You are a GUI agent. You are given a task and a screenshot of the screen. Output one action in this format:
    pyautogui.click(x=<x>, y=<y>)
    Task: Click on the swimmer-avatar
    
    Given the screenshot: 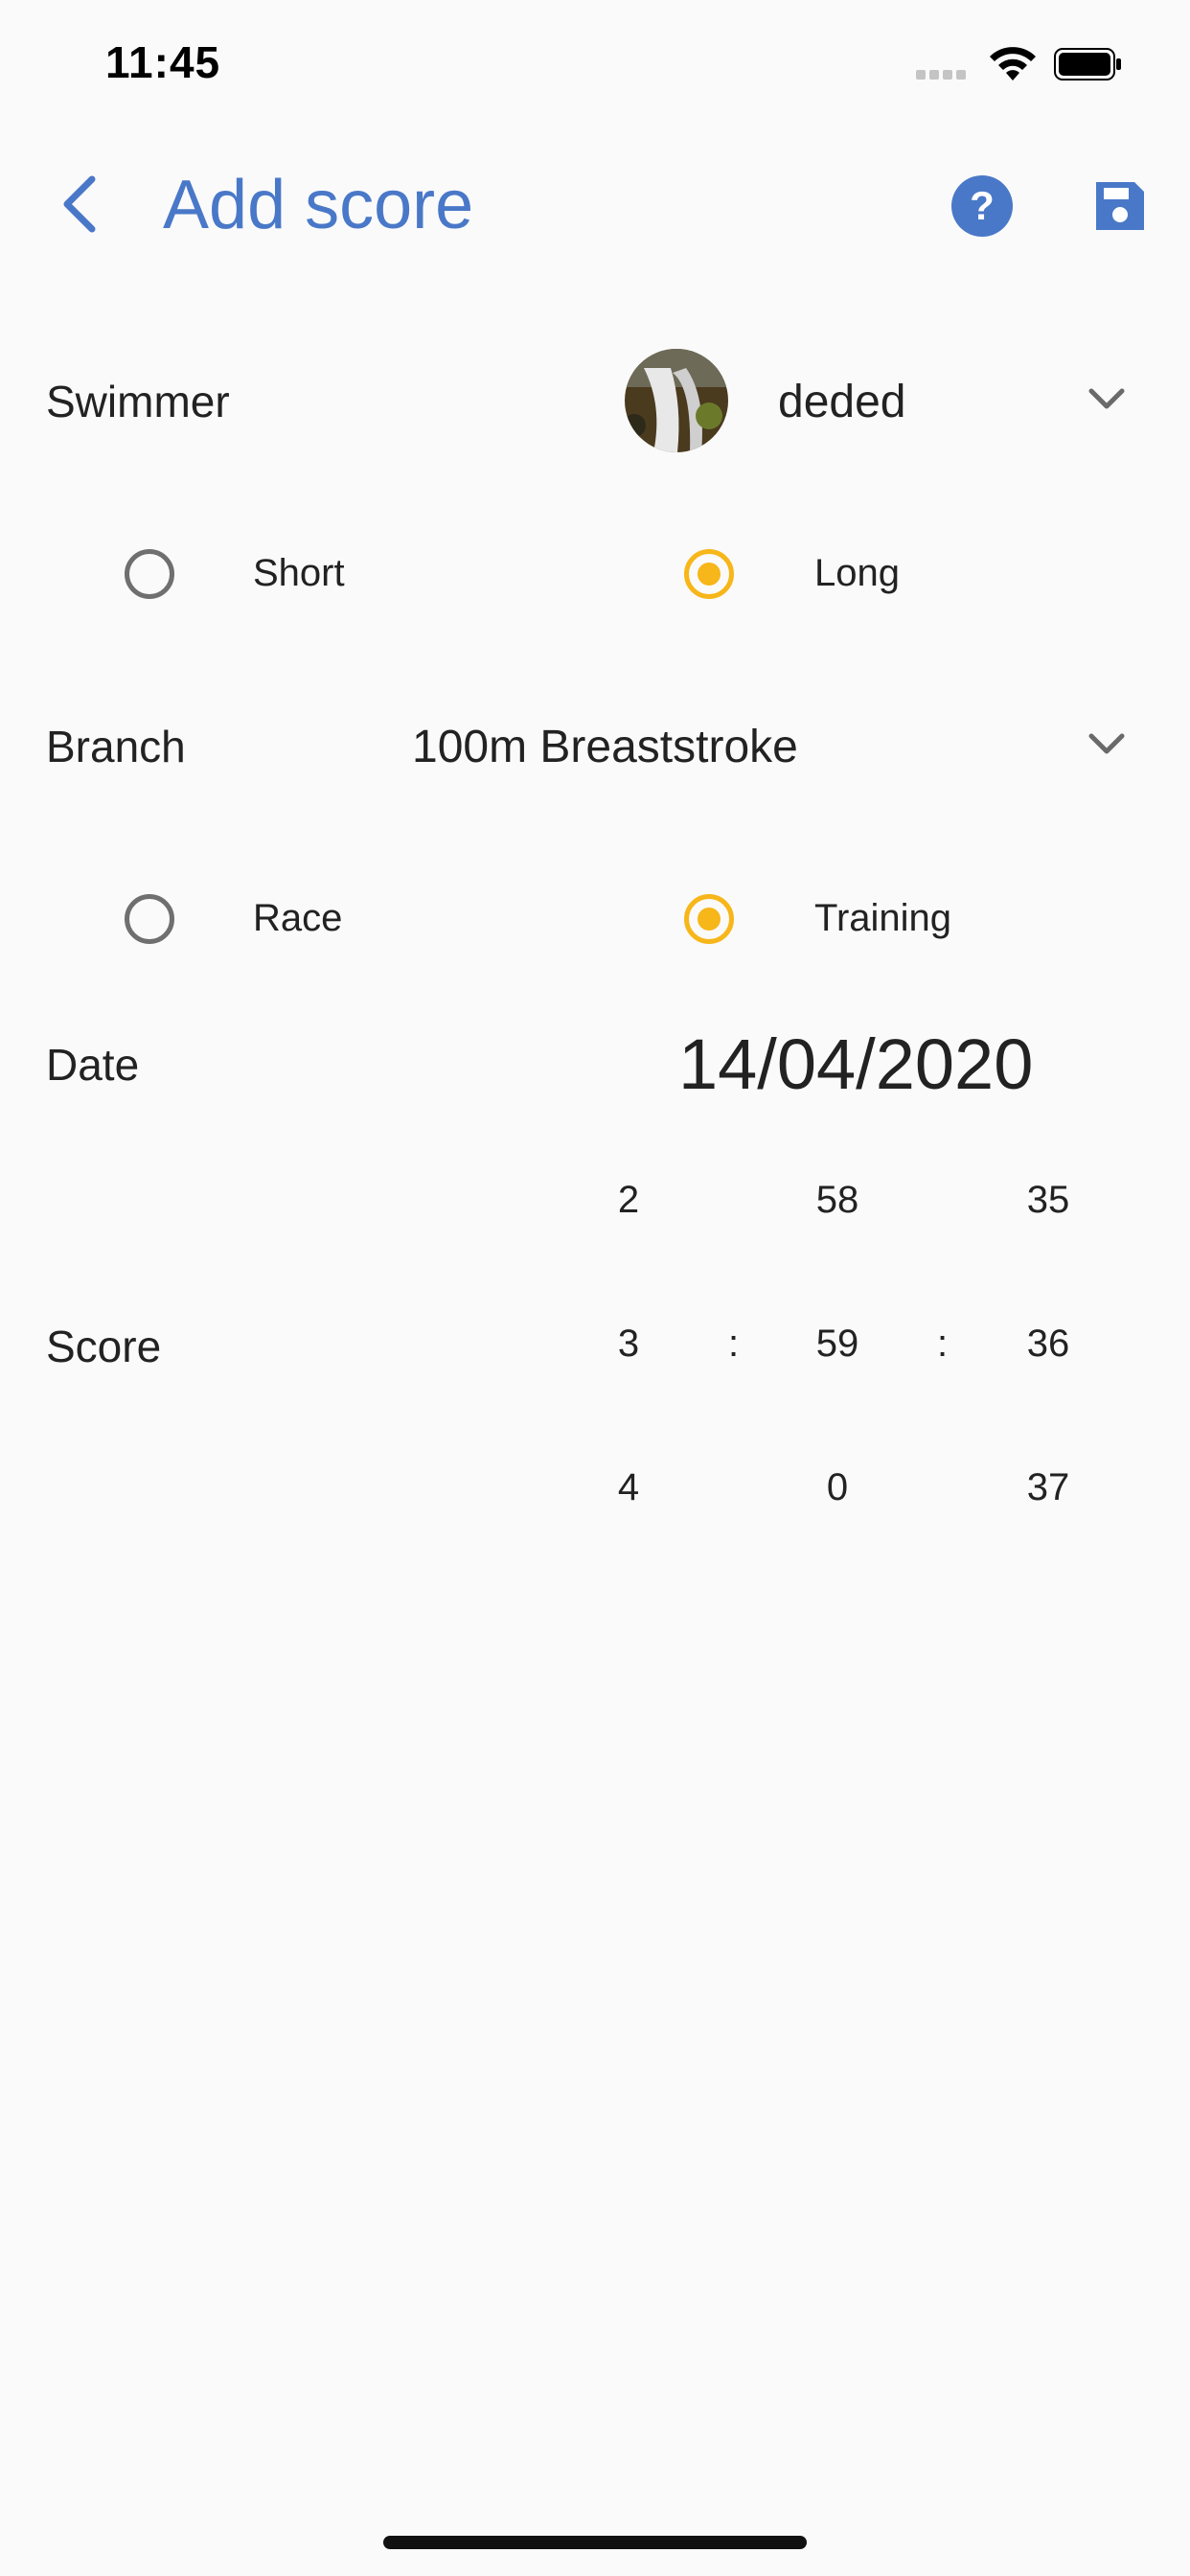 What is the action you would take?
    pyautogui.click(x=677, y=400)
    